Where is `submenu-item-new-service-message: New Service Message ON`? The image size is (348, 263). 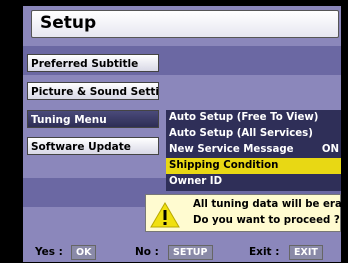 submenu-item-new-service-message: New Service Message ON is located at coordinates (253, 150).